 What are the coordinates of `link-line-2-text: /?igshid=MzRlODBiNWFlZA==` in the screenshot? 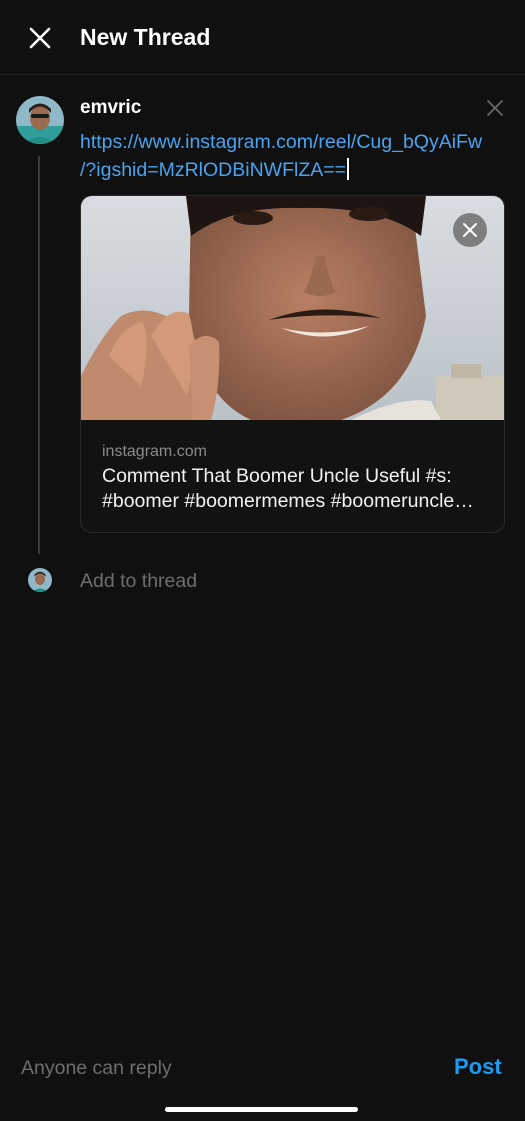 It's located at (213, 170).